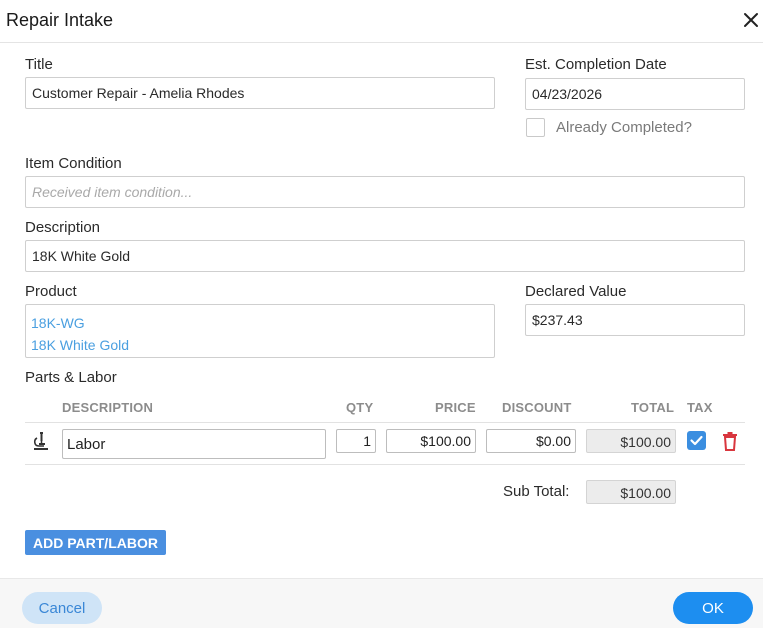  What do you see at coordinates (751, 20) in the screenshot?
I see `close-icon` at bounding box center [751, 20].